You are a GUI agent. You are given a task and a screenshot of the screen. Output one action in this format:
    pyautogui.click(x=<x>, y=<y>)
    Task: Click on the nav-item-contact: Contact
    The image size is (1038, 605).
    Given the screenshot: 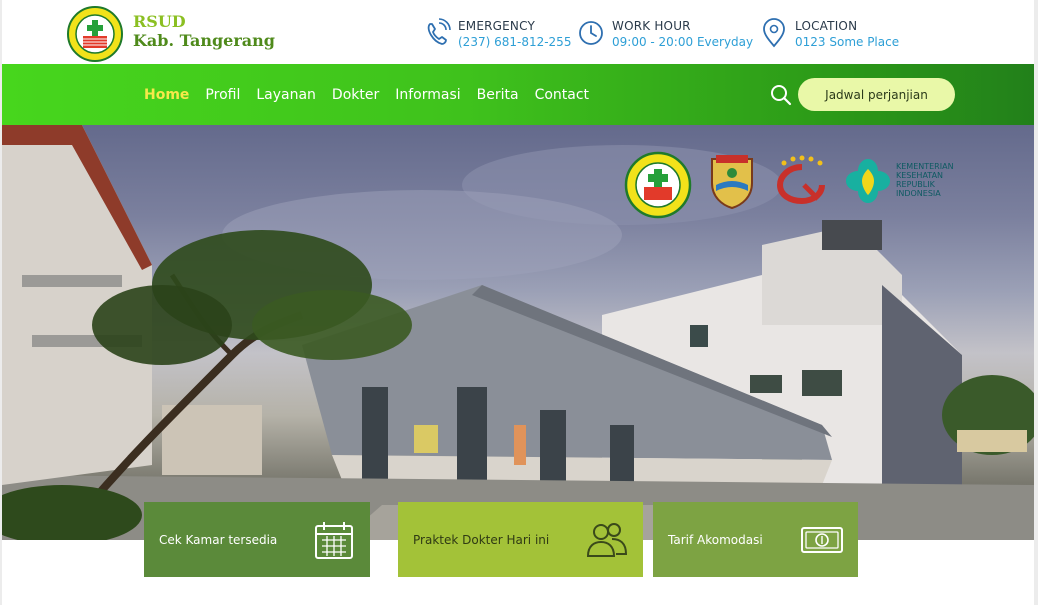 What is the action you would take?
    pyautogui.click(x=562, y=95)
    